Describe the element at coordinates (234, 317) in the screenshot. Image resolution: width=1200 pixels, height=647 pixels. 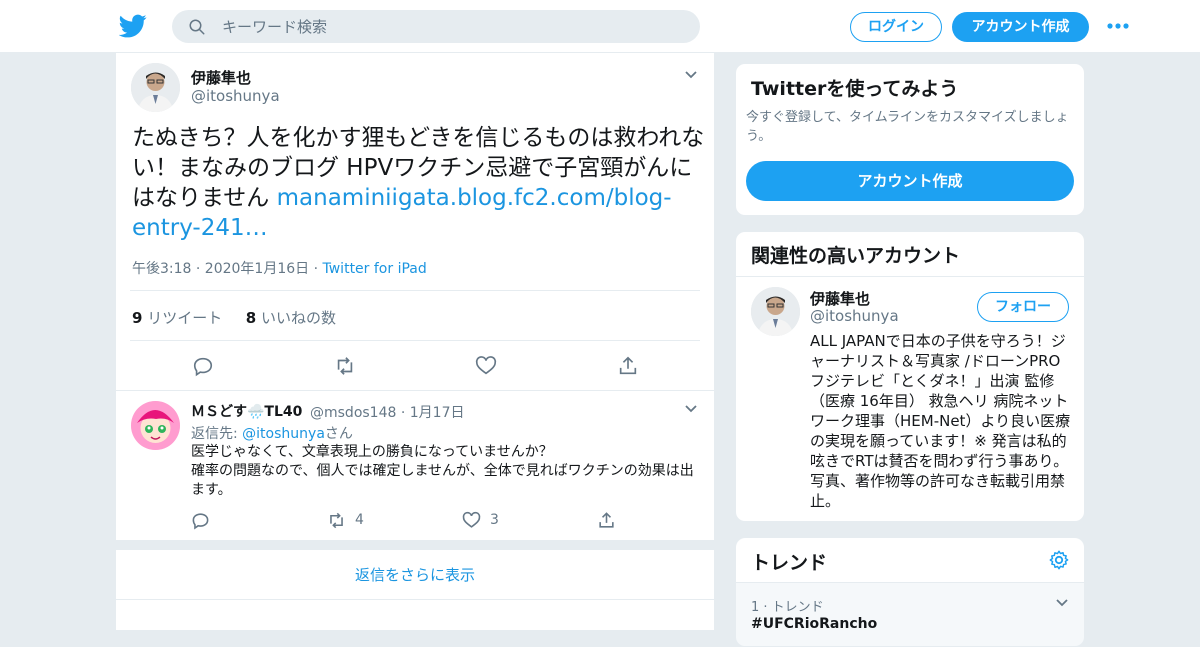
I see `tweet-stats: 9 リツイート 8 いいねの数` at that location.